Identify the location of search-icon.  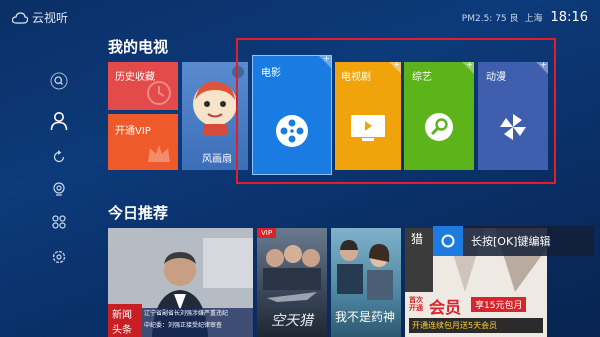
(59, 81).